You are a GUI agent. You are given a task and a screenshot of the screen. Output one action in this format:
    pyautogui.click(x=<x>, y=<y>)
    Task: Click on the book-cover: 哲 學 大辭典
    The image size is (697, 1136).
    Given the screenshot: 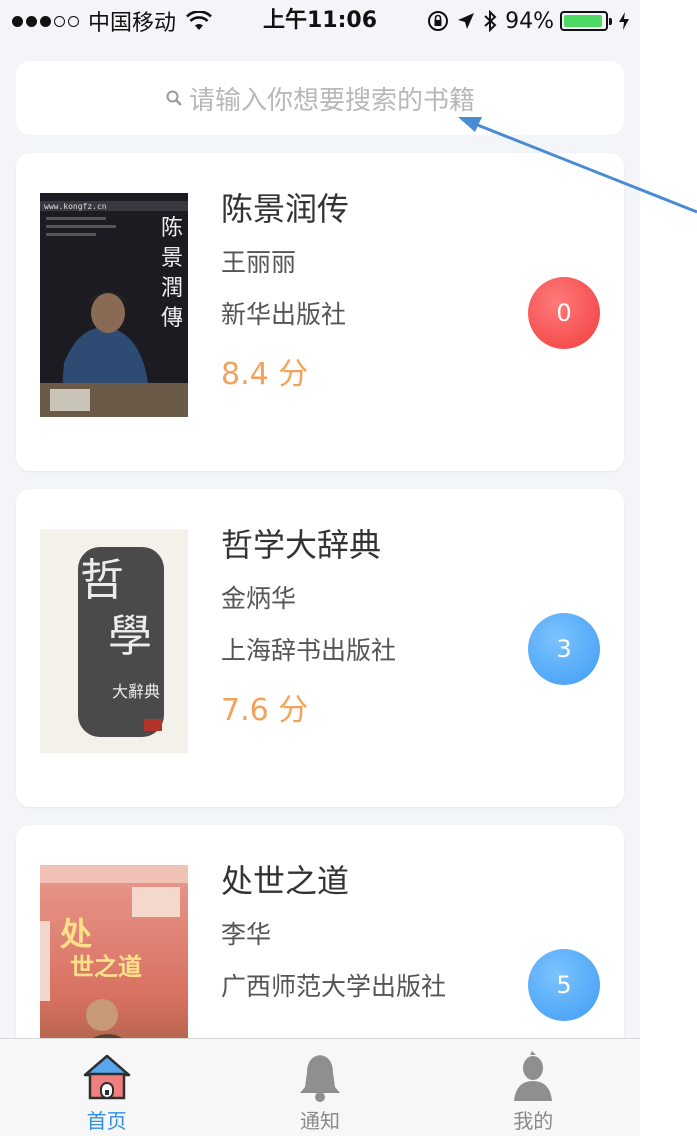 What is the action you would take?
    pyautogui.click(x=114, y=641)
    